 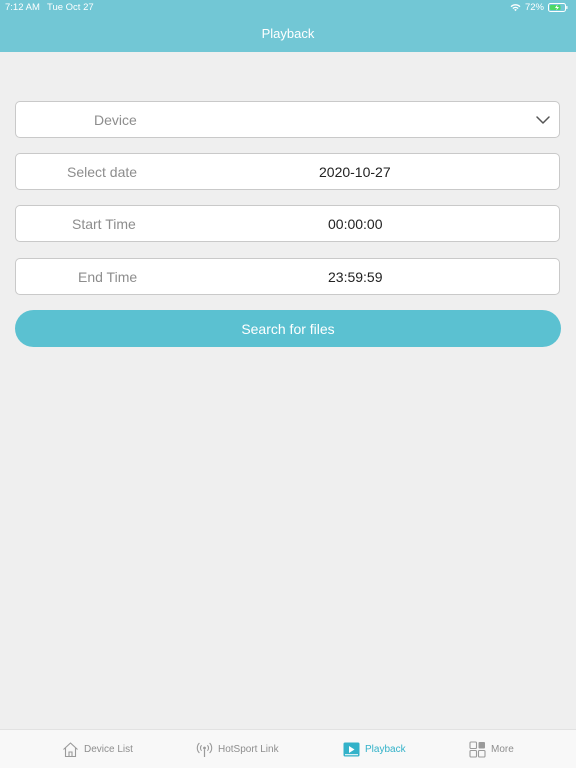 What do you see at coordinates (287, 276) in the screenshot?
I see `end-time-field: End Time 23:59:59` at bounding box center [287, 276].